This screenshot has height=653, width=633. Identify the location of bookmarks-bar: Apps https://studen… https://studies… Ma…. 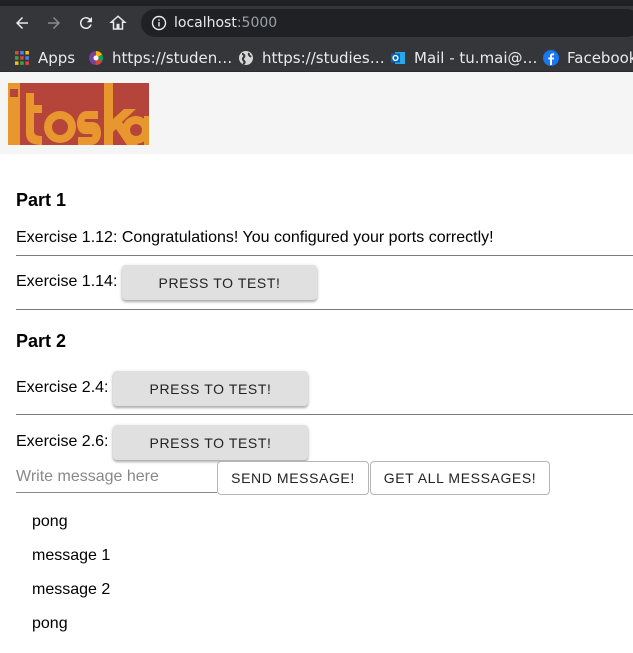
(316, 58).